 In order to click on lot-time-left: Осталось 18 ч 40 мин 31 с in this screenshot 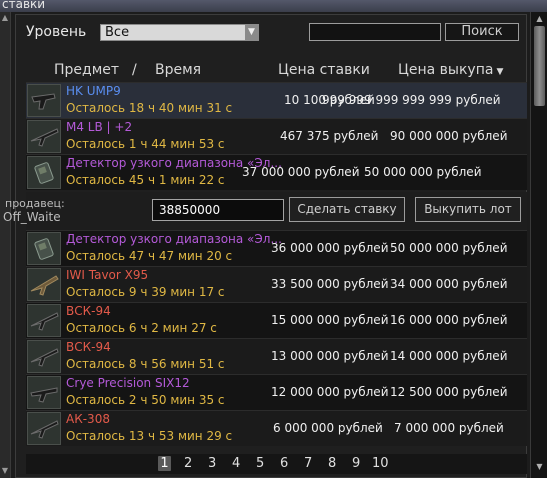, I will do `click(149, 108)`.